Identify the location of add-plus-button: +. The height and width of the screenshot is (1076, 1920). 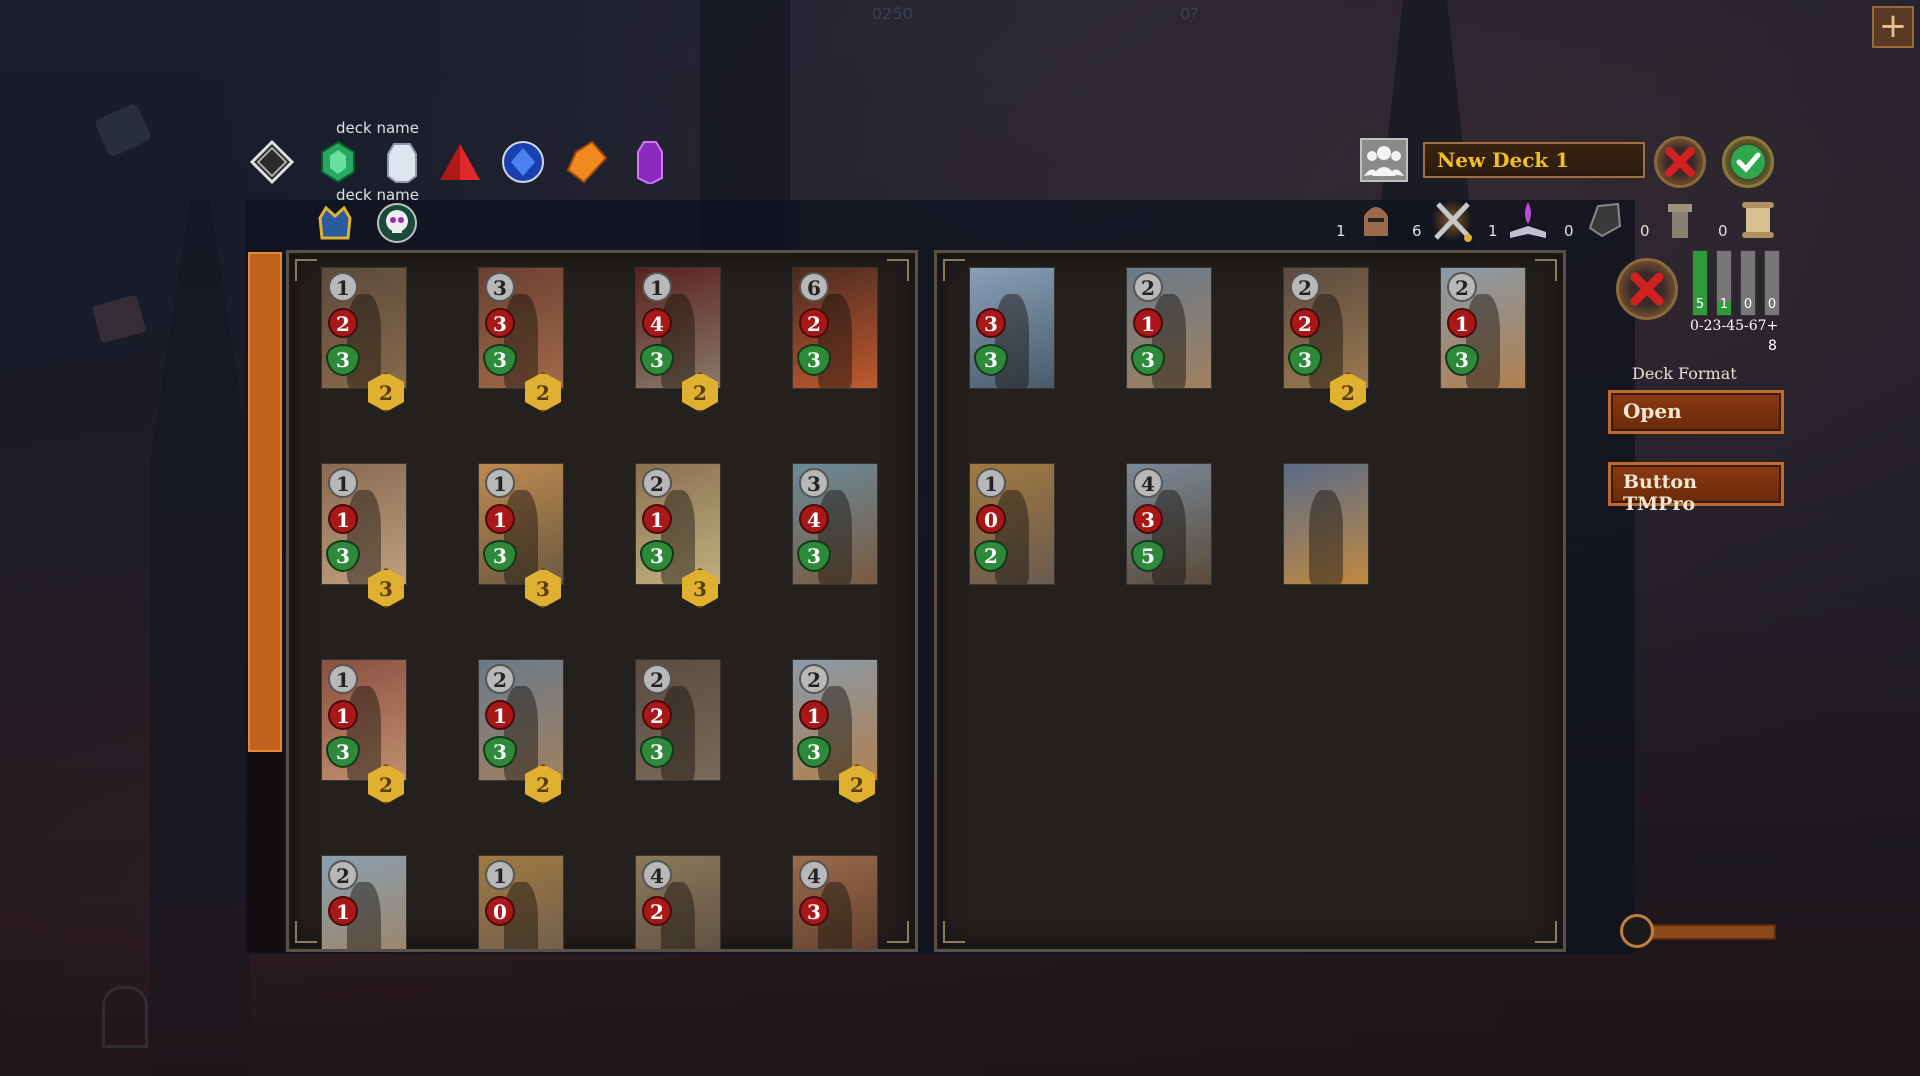
(1893, 27).